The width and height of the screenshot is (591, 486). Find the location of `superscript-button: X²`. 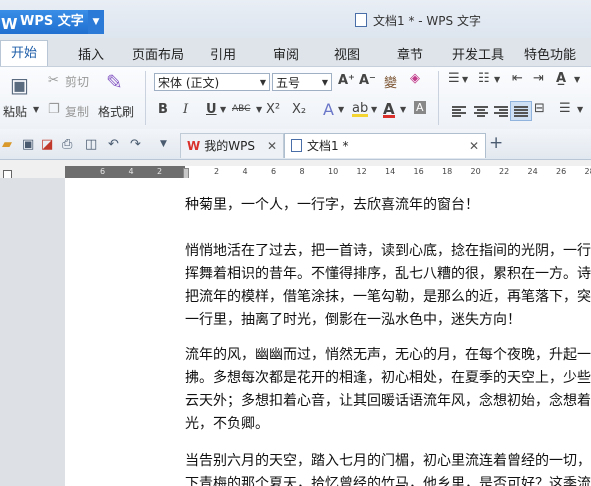

superscript-button: X² is located at coordinates (273, 109).